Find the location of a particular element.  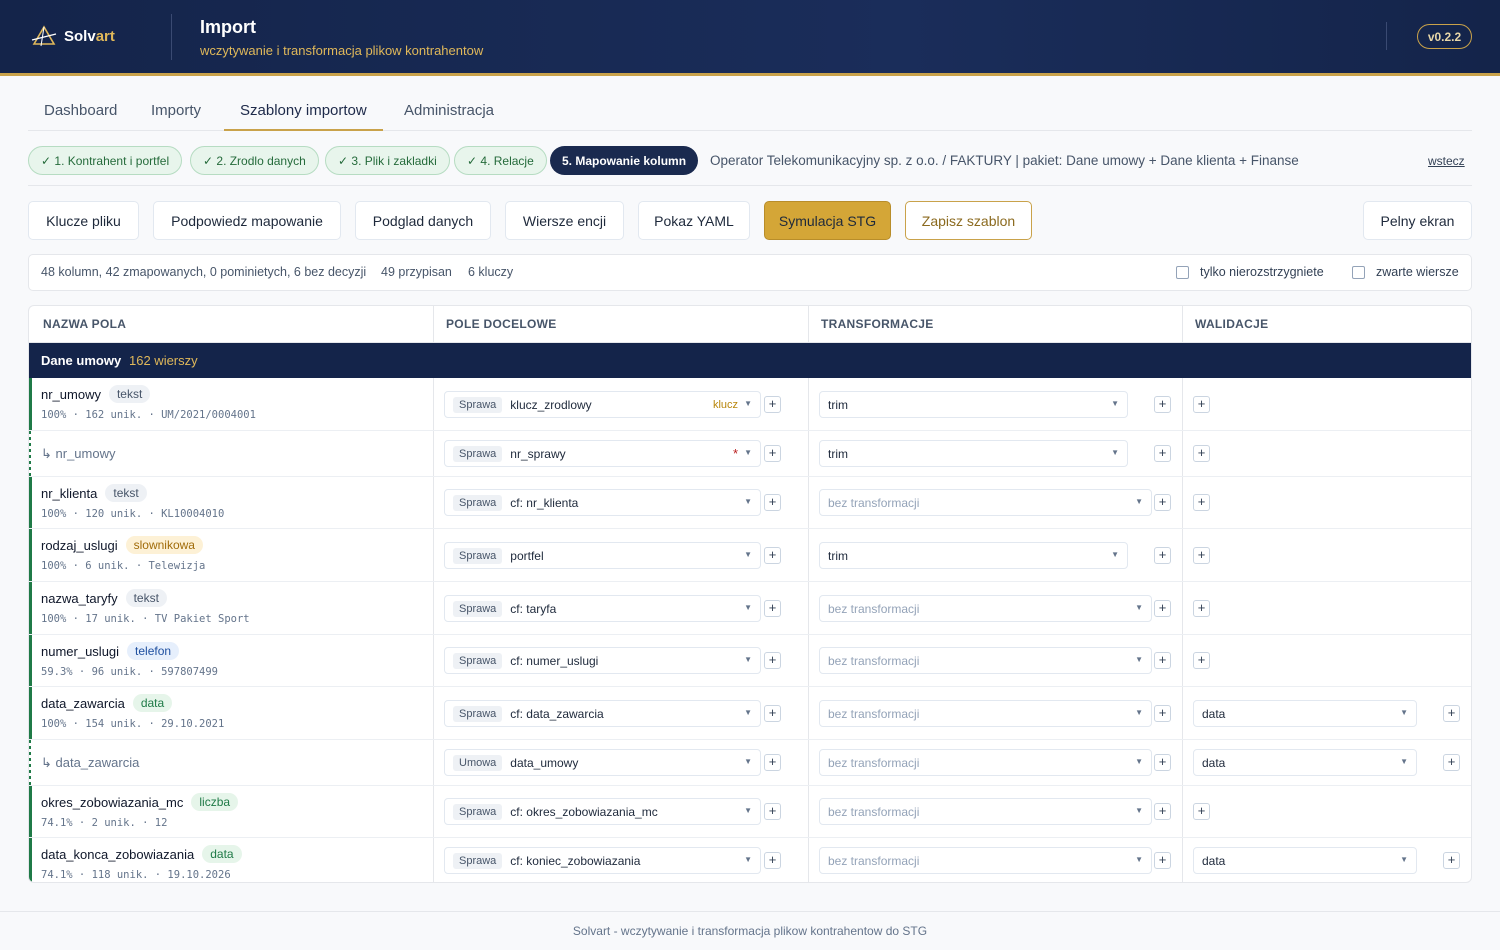

group-header-dane-umowy: Dane umowy 162 wierszy is located at coordinates (750, 360).